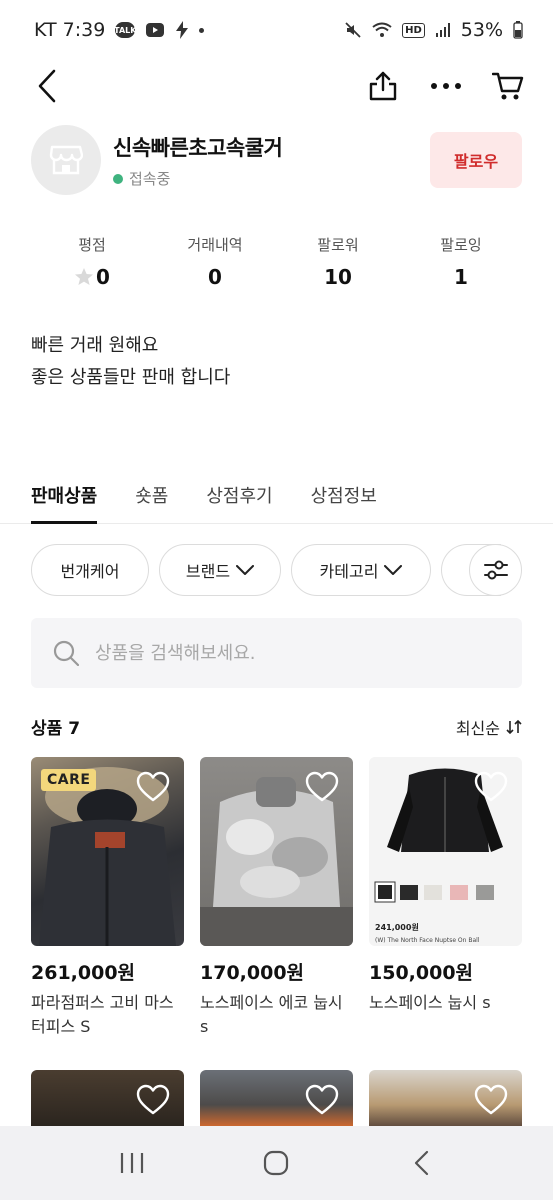  Describe the element at coordinates (151, 500) in the screenshot. I see `tab-shortform: 숏폼` at that location.